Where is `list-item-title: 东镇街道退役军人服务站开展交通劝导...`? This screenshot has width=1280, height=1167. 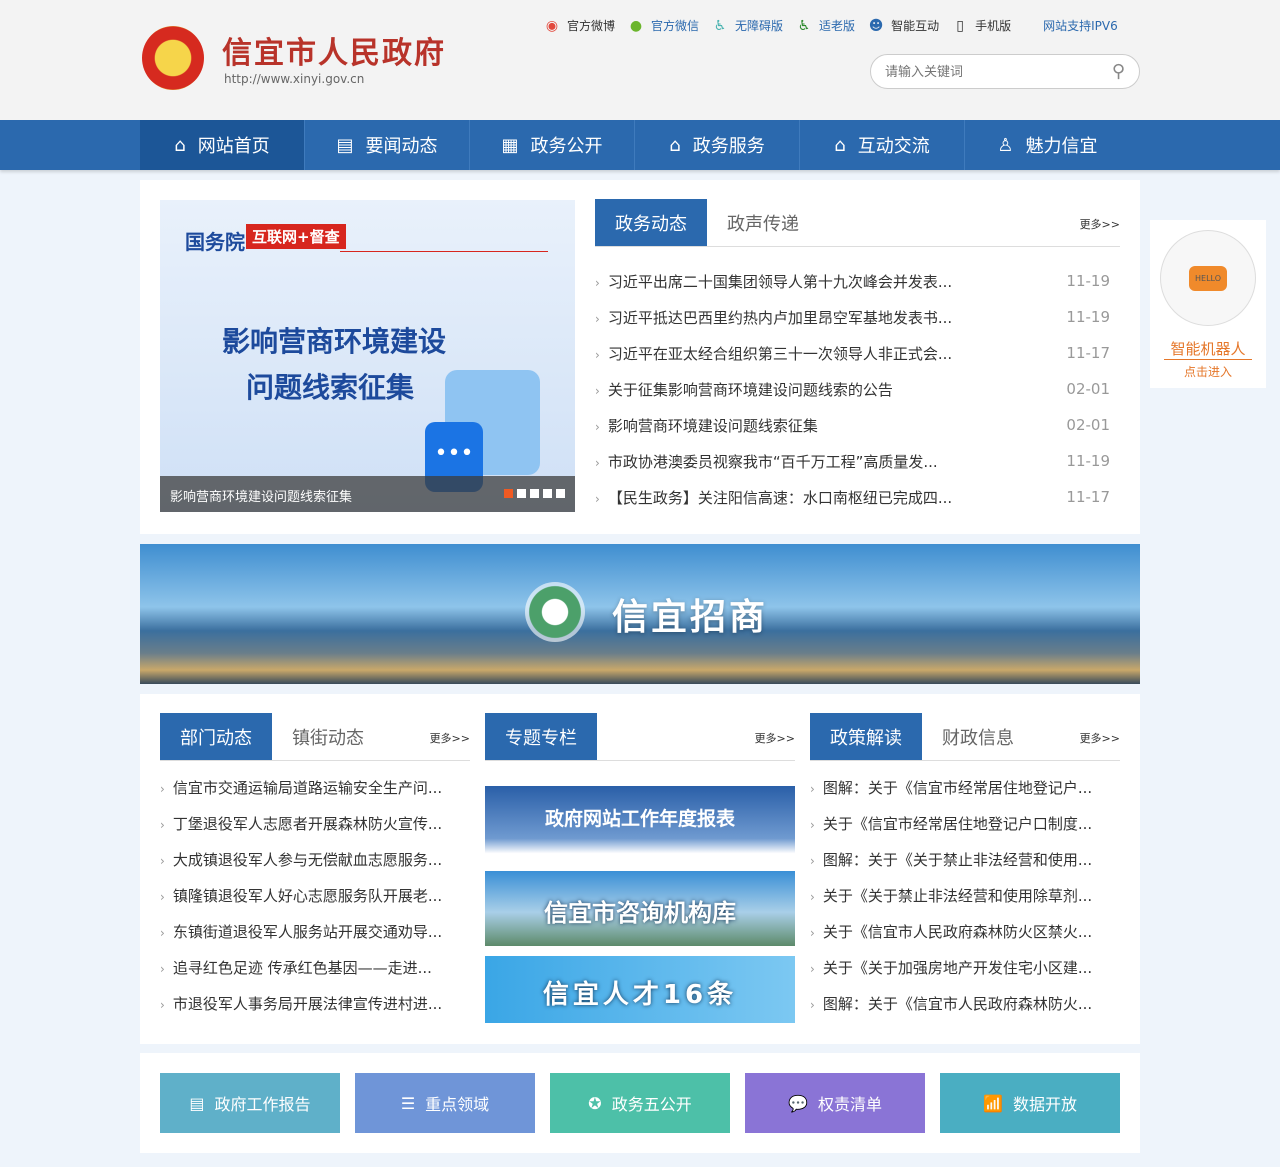 list-item-title: 东镇街道退役军人服务站开展交通劝导... is located at coordinates (301, 931).